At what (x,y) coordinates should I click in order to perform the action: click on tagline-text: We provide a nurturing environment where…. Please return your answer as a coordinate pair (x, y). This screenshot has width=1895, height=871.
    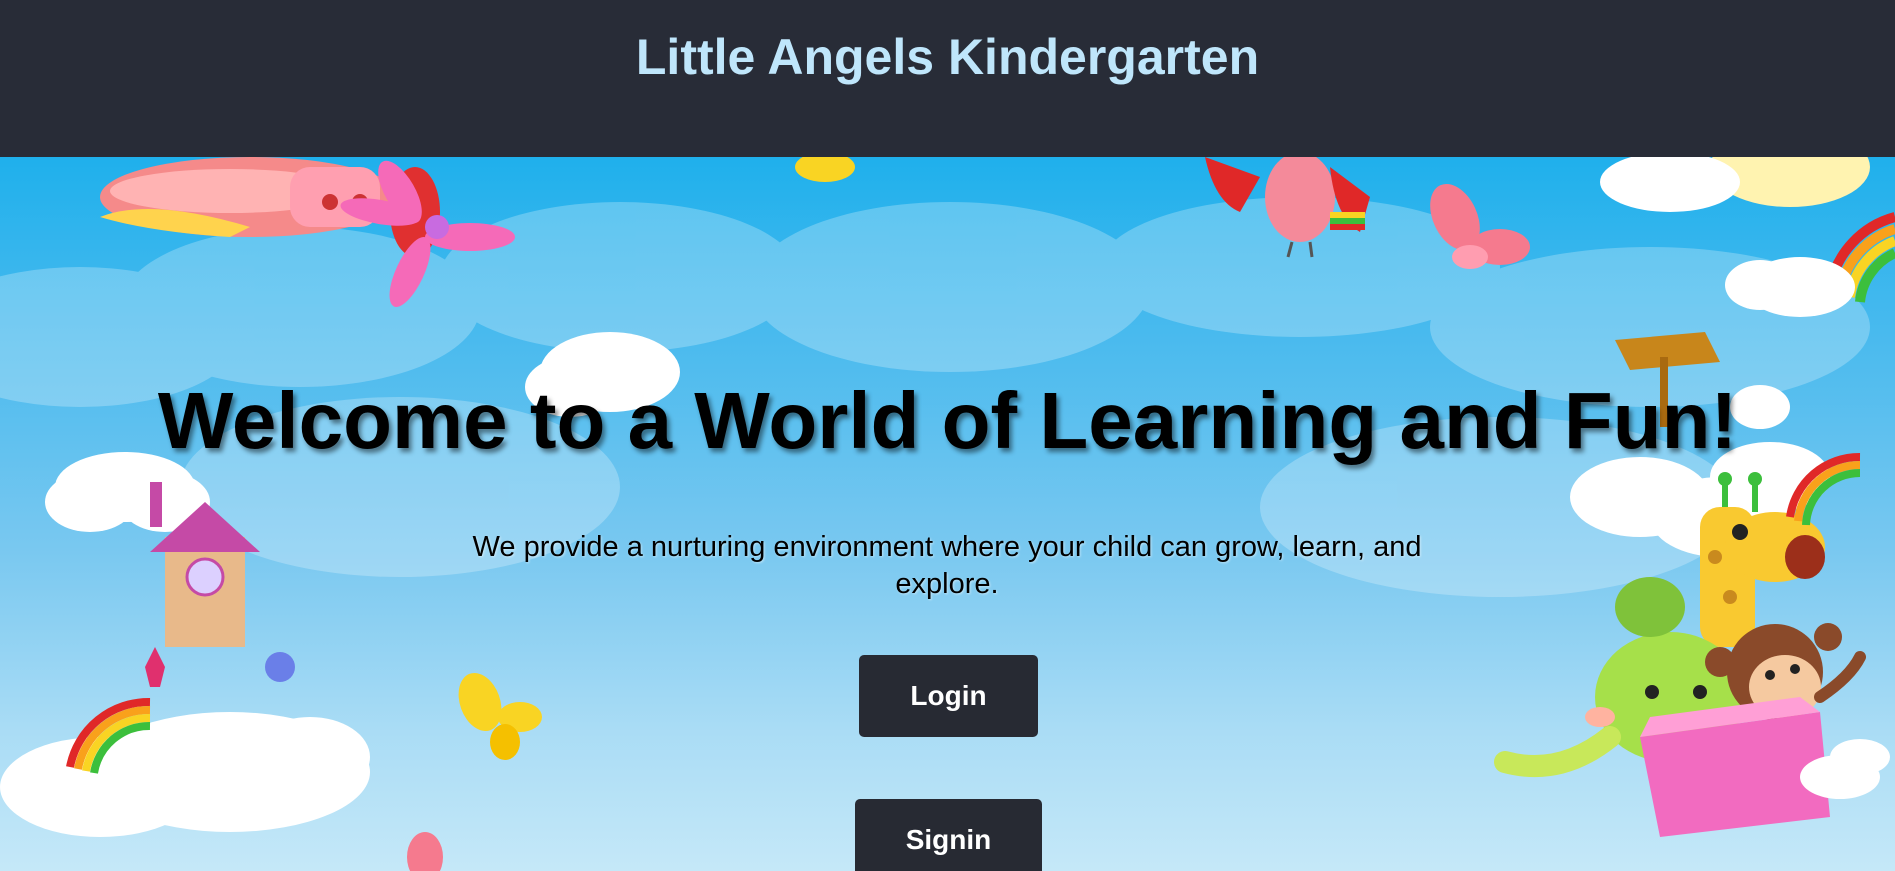
    Looking at the image, I should click on (947, 565).